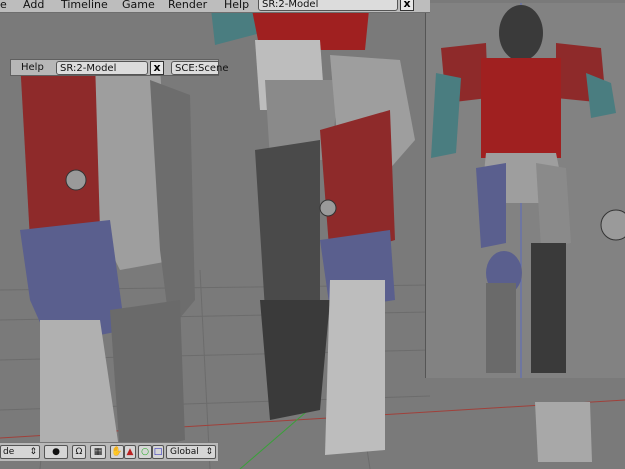 The width and height of the screenshot is (625, 469). Describe the element at coordinates (187, 5) in the screenshot. I see `menu-render: Render` at that location.